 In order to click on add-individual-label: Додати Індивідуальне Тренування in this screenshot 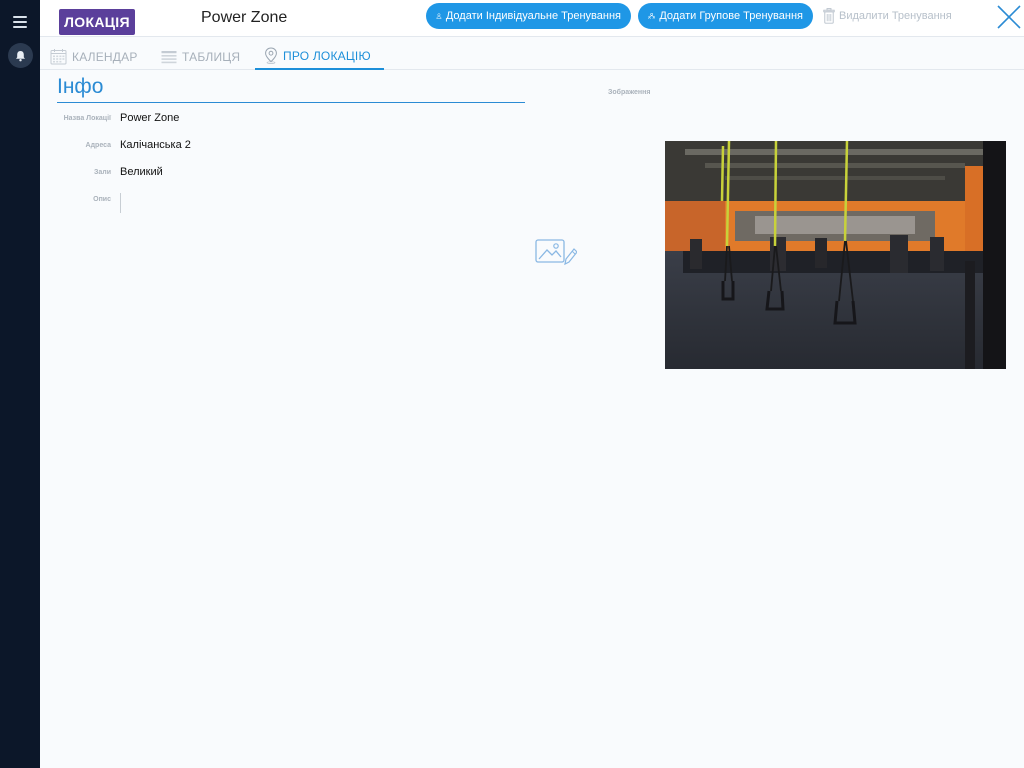, I will do `click(533, 16)`.